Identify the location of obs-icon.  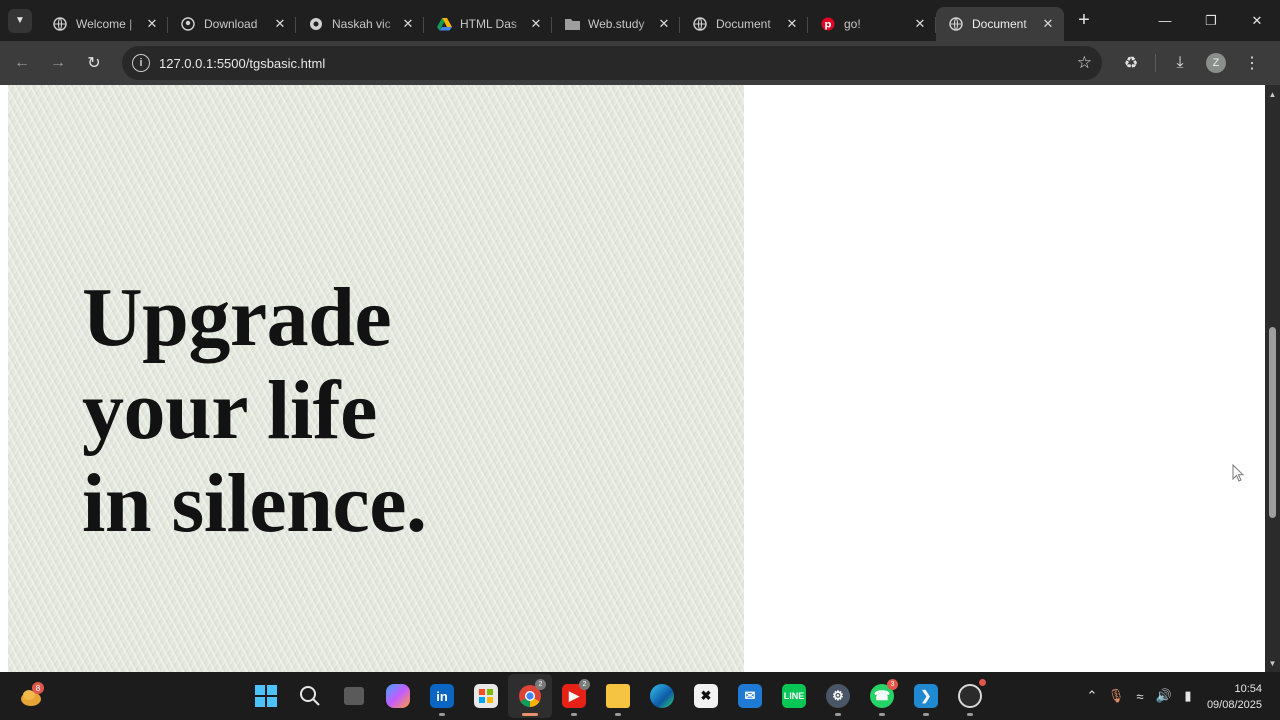
(970, 696).